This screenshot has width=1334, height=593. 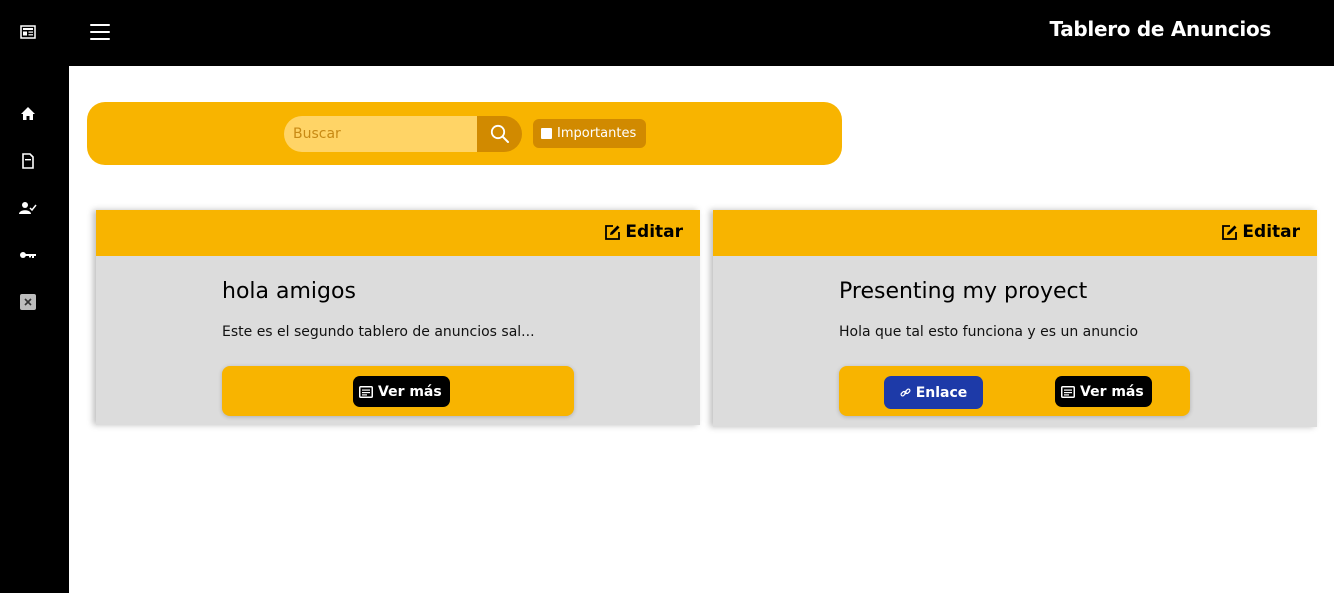 I want to click on search-input, so click(x=380, y=134).